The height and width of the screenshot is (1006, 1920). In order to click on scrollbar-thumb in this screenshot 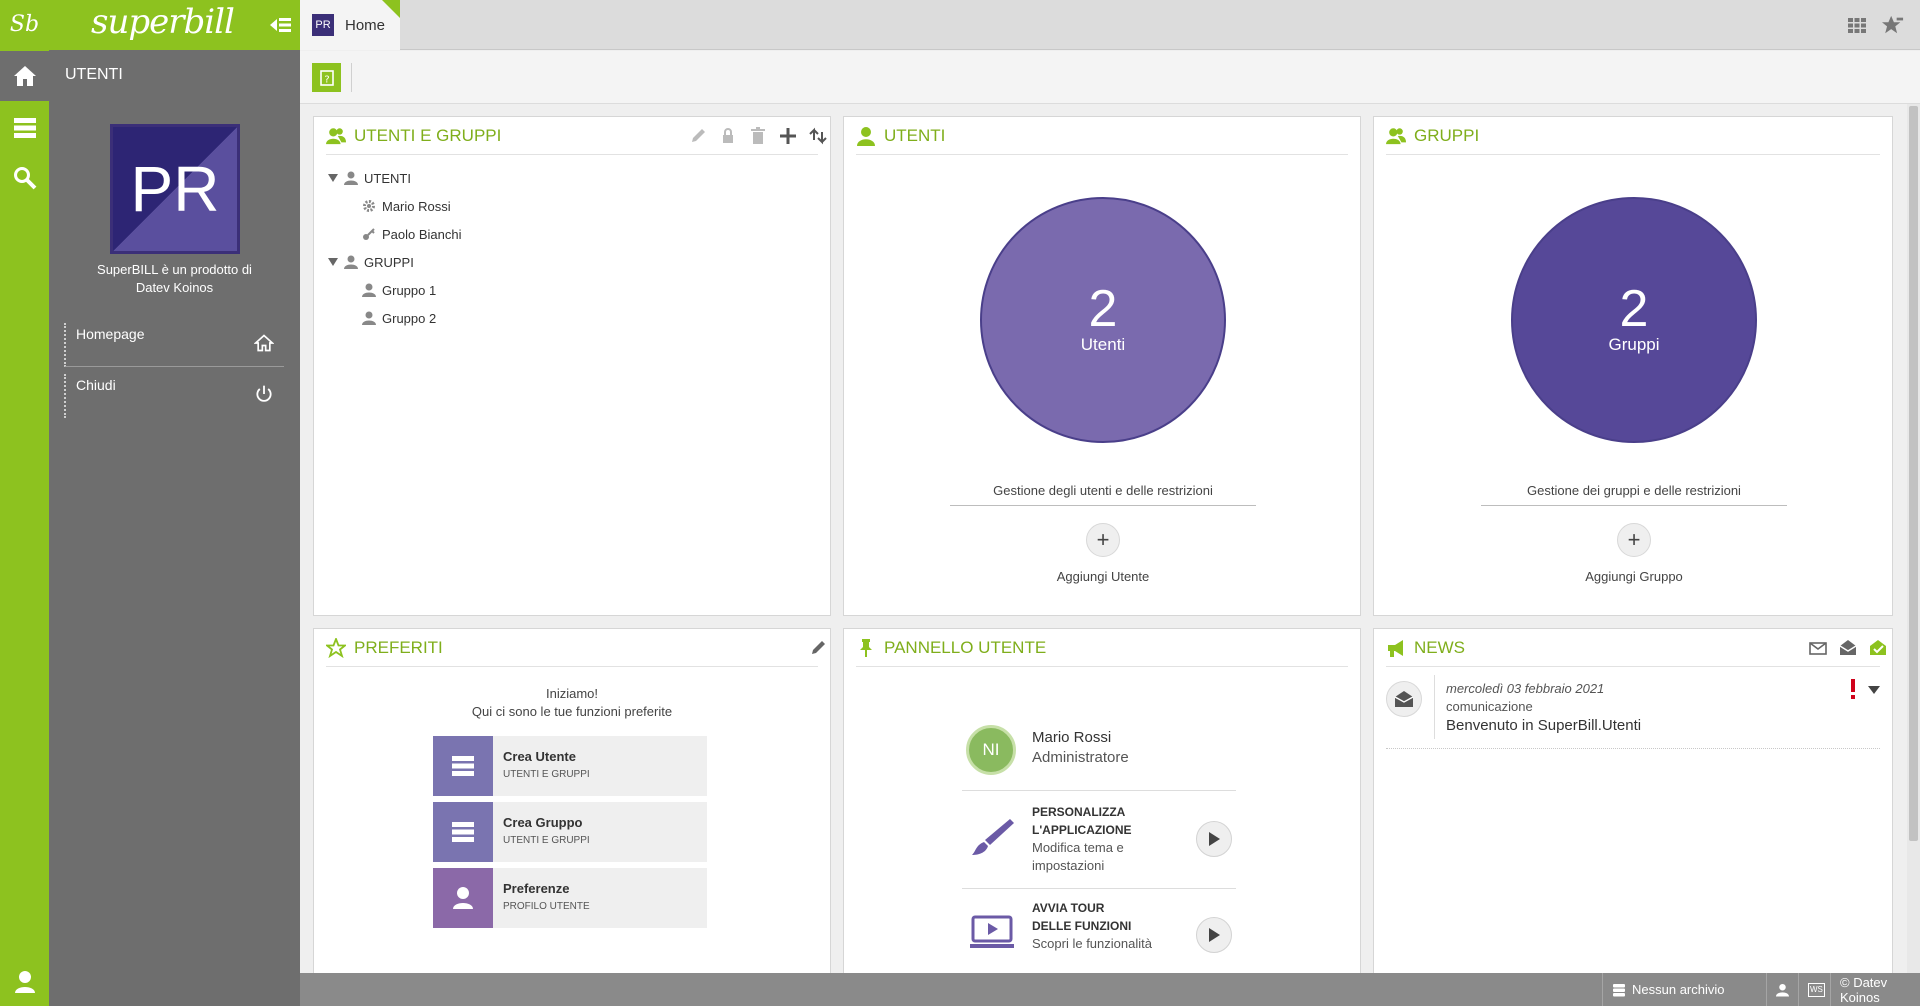, I will do `click(1913, 473)`.